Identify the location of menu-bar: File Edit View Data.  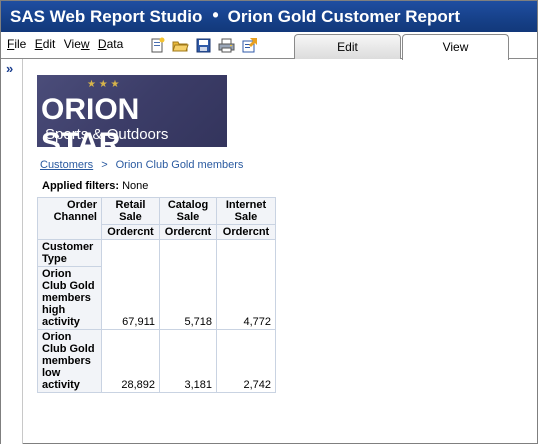
(67, 44).